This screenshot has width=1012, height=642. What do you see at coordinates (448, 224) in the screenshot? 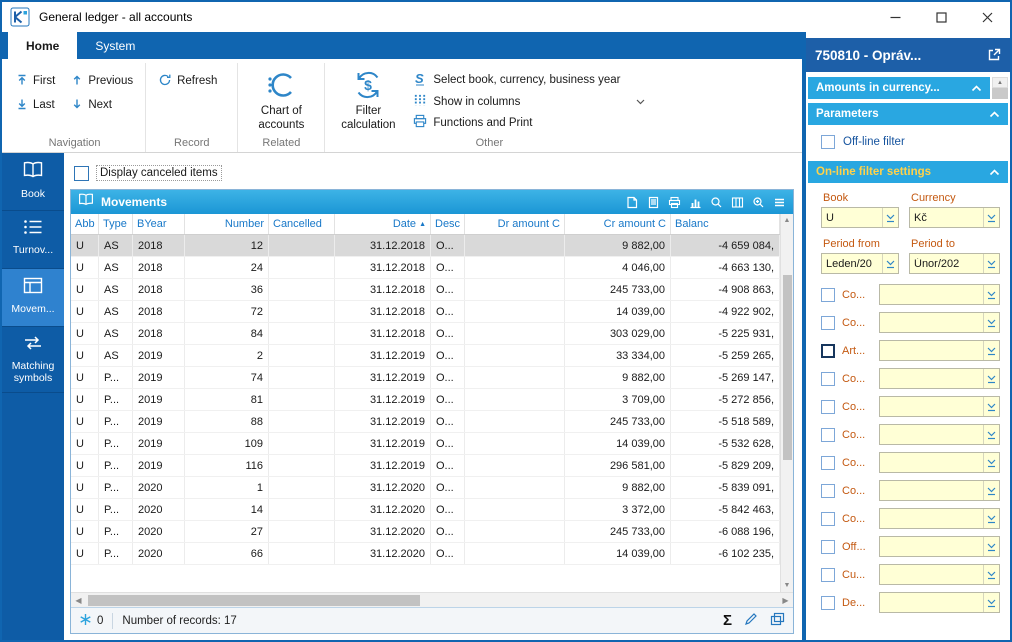
I see `column-header-desc: Desc` at bounding box center [448, 224].